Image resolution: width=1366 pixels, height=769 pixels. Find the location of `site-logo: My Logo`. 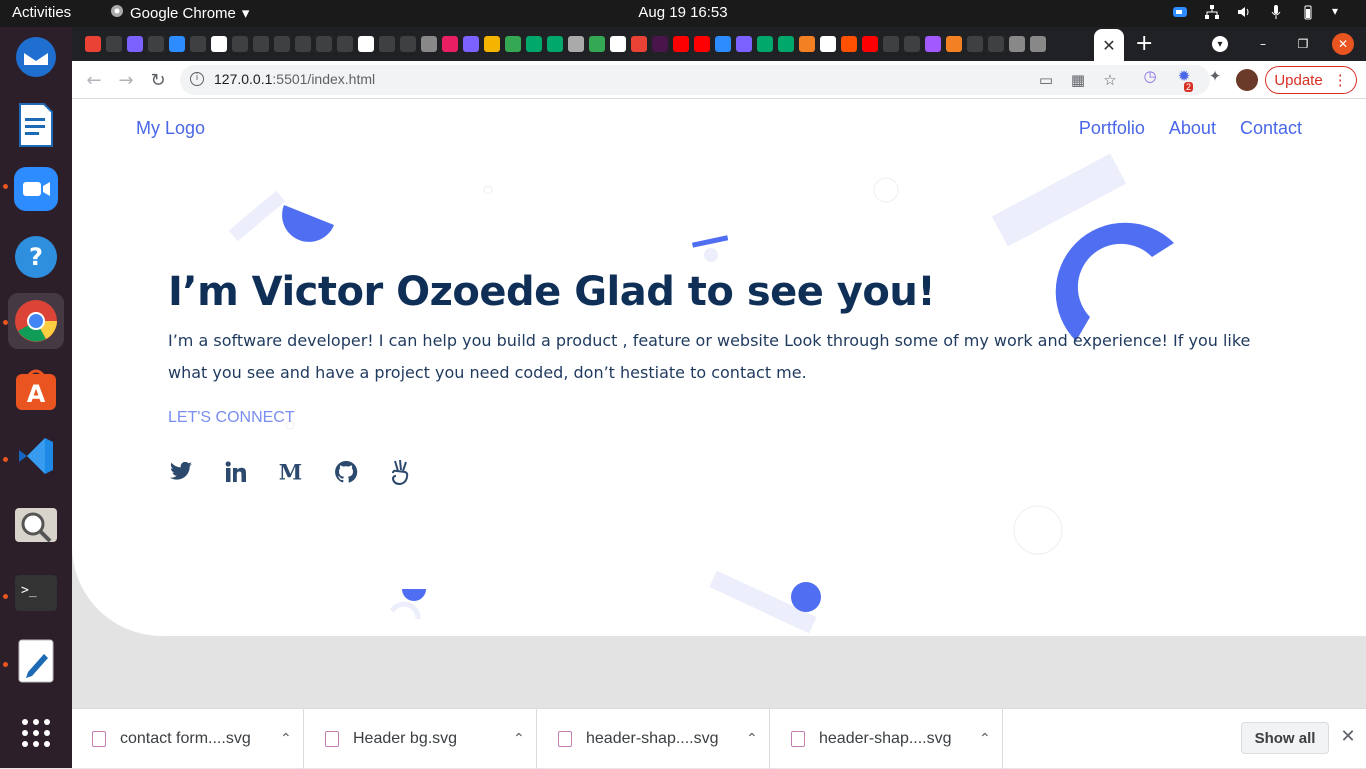

site-logo: My Logo is located at coordinates (170, 128).